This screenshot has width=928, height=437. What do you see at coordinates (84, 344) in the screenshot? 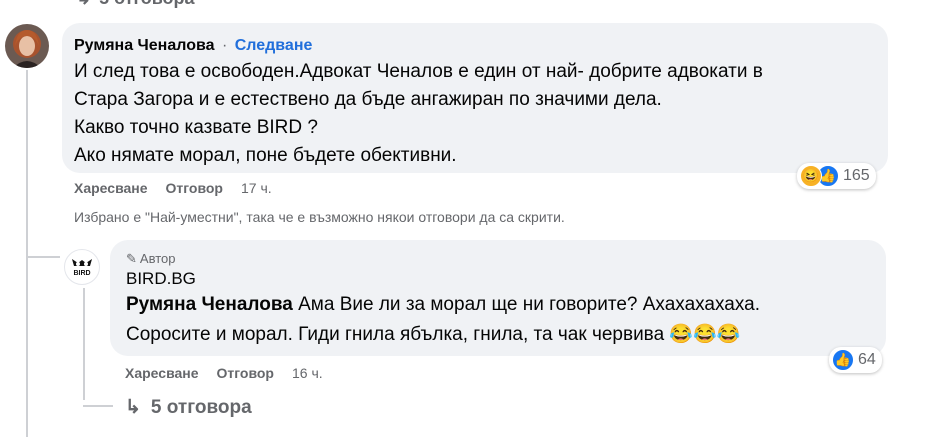
I see `reply-thread-line` at bounding box center [84, 344].